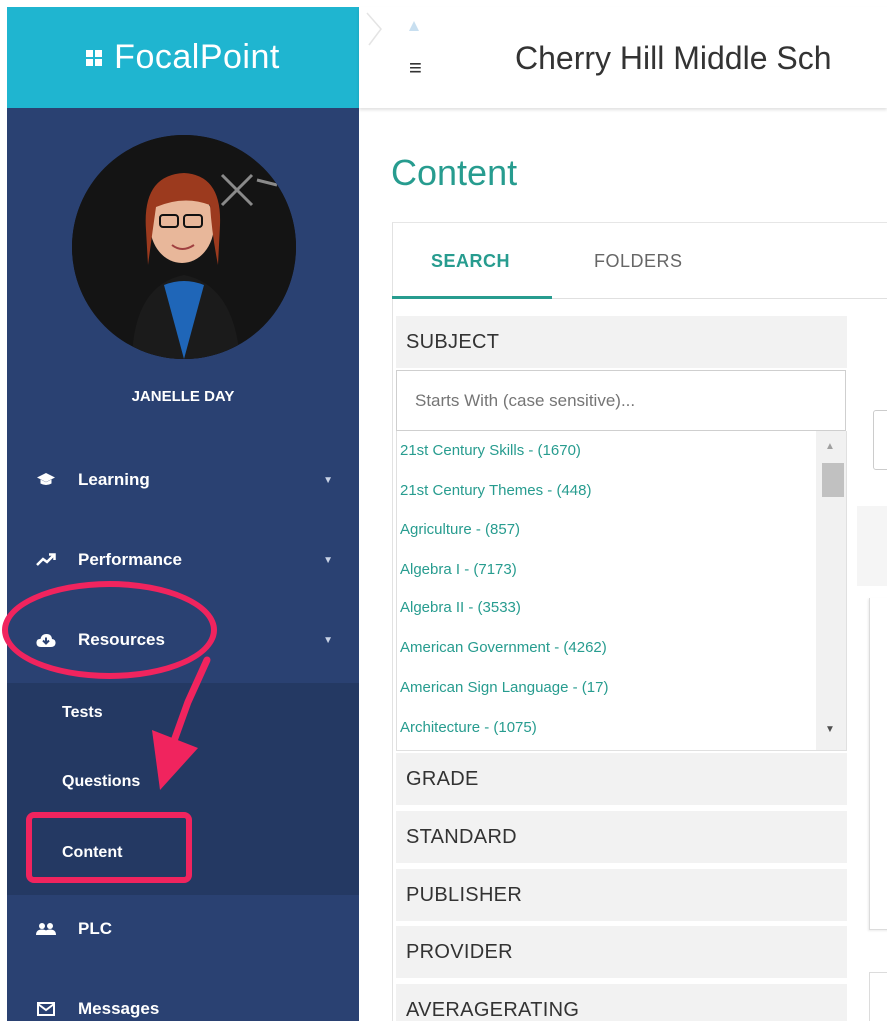  What do you see at coordinates (472, 297) in the screenshot?
I see `active-tab-indicator` at bounding box center [472, 297].